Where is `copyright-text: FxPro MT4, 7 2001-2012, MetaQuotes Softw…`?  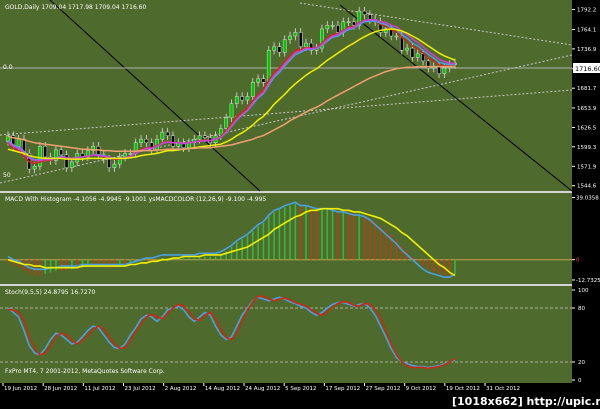
copyright-text: FxPro MT4, 7 2001-2012, MetaQuotes Softw… is located at coordinates (85, 371).